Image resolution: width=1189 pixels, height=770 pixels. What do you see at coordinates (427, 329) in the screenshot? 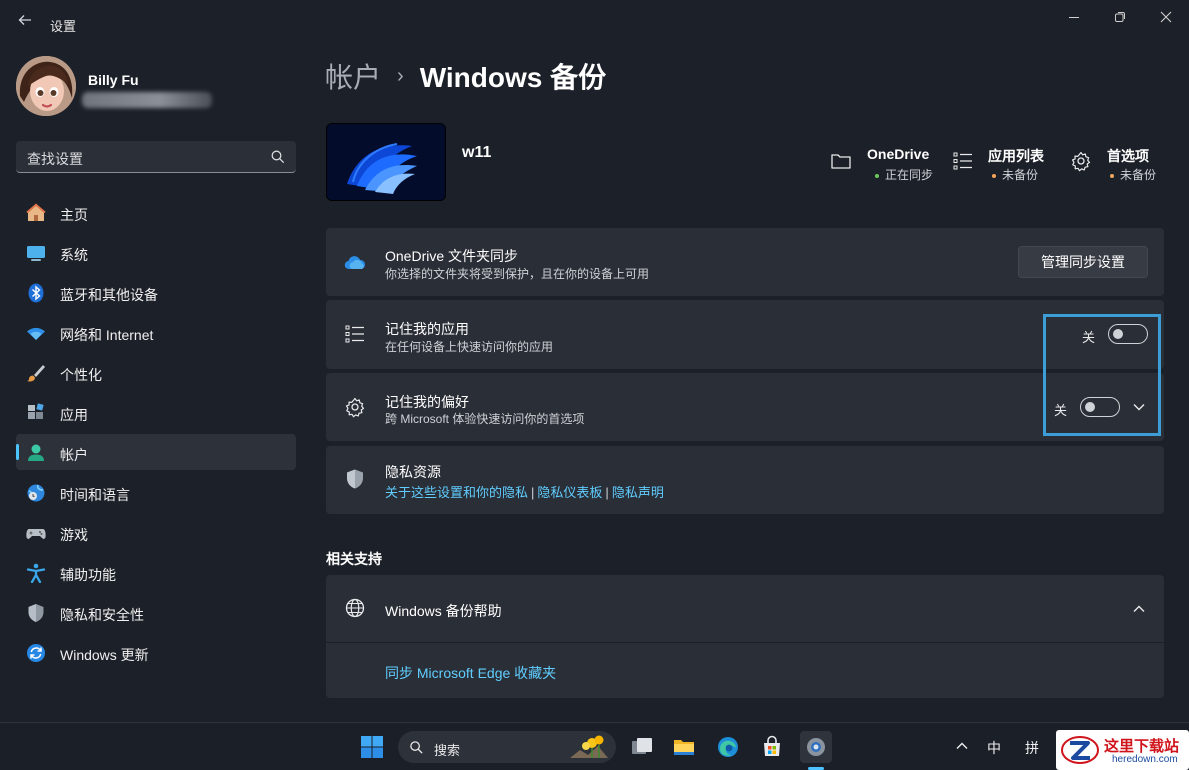
I see `card-title: 记住我的应用` at bounding box center [427, 329].